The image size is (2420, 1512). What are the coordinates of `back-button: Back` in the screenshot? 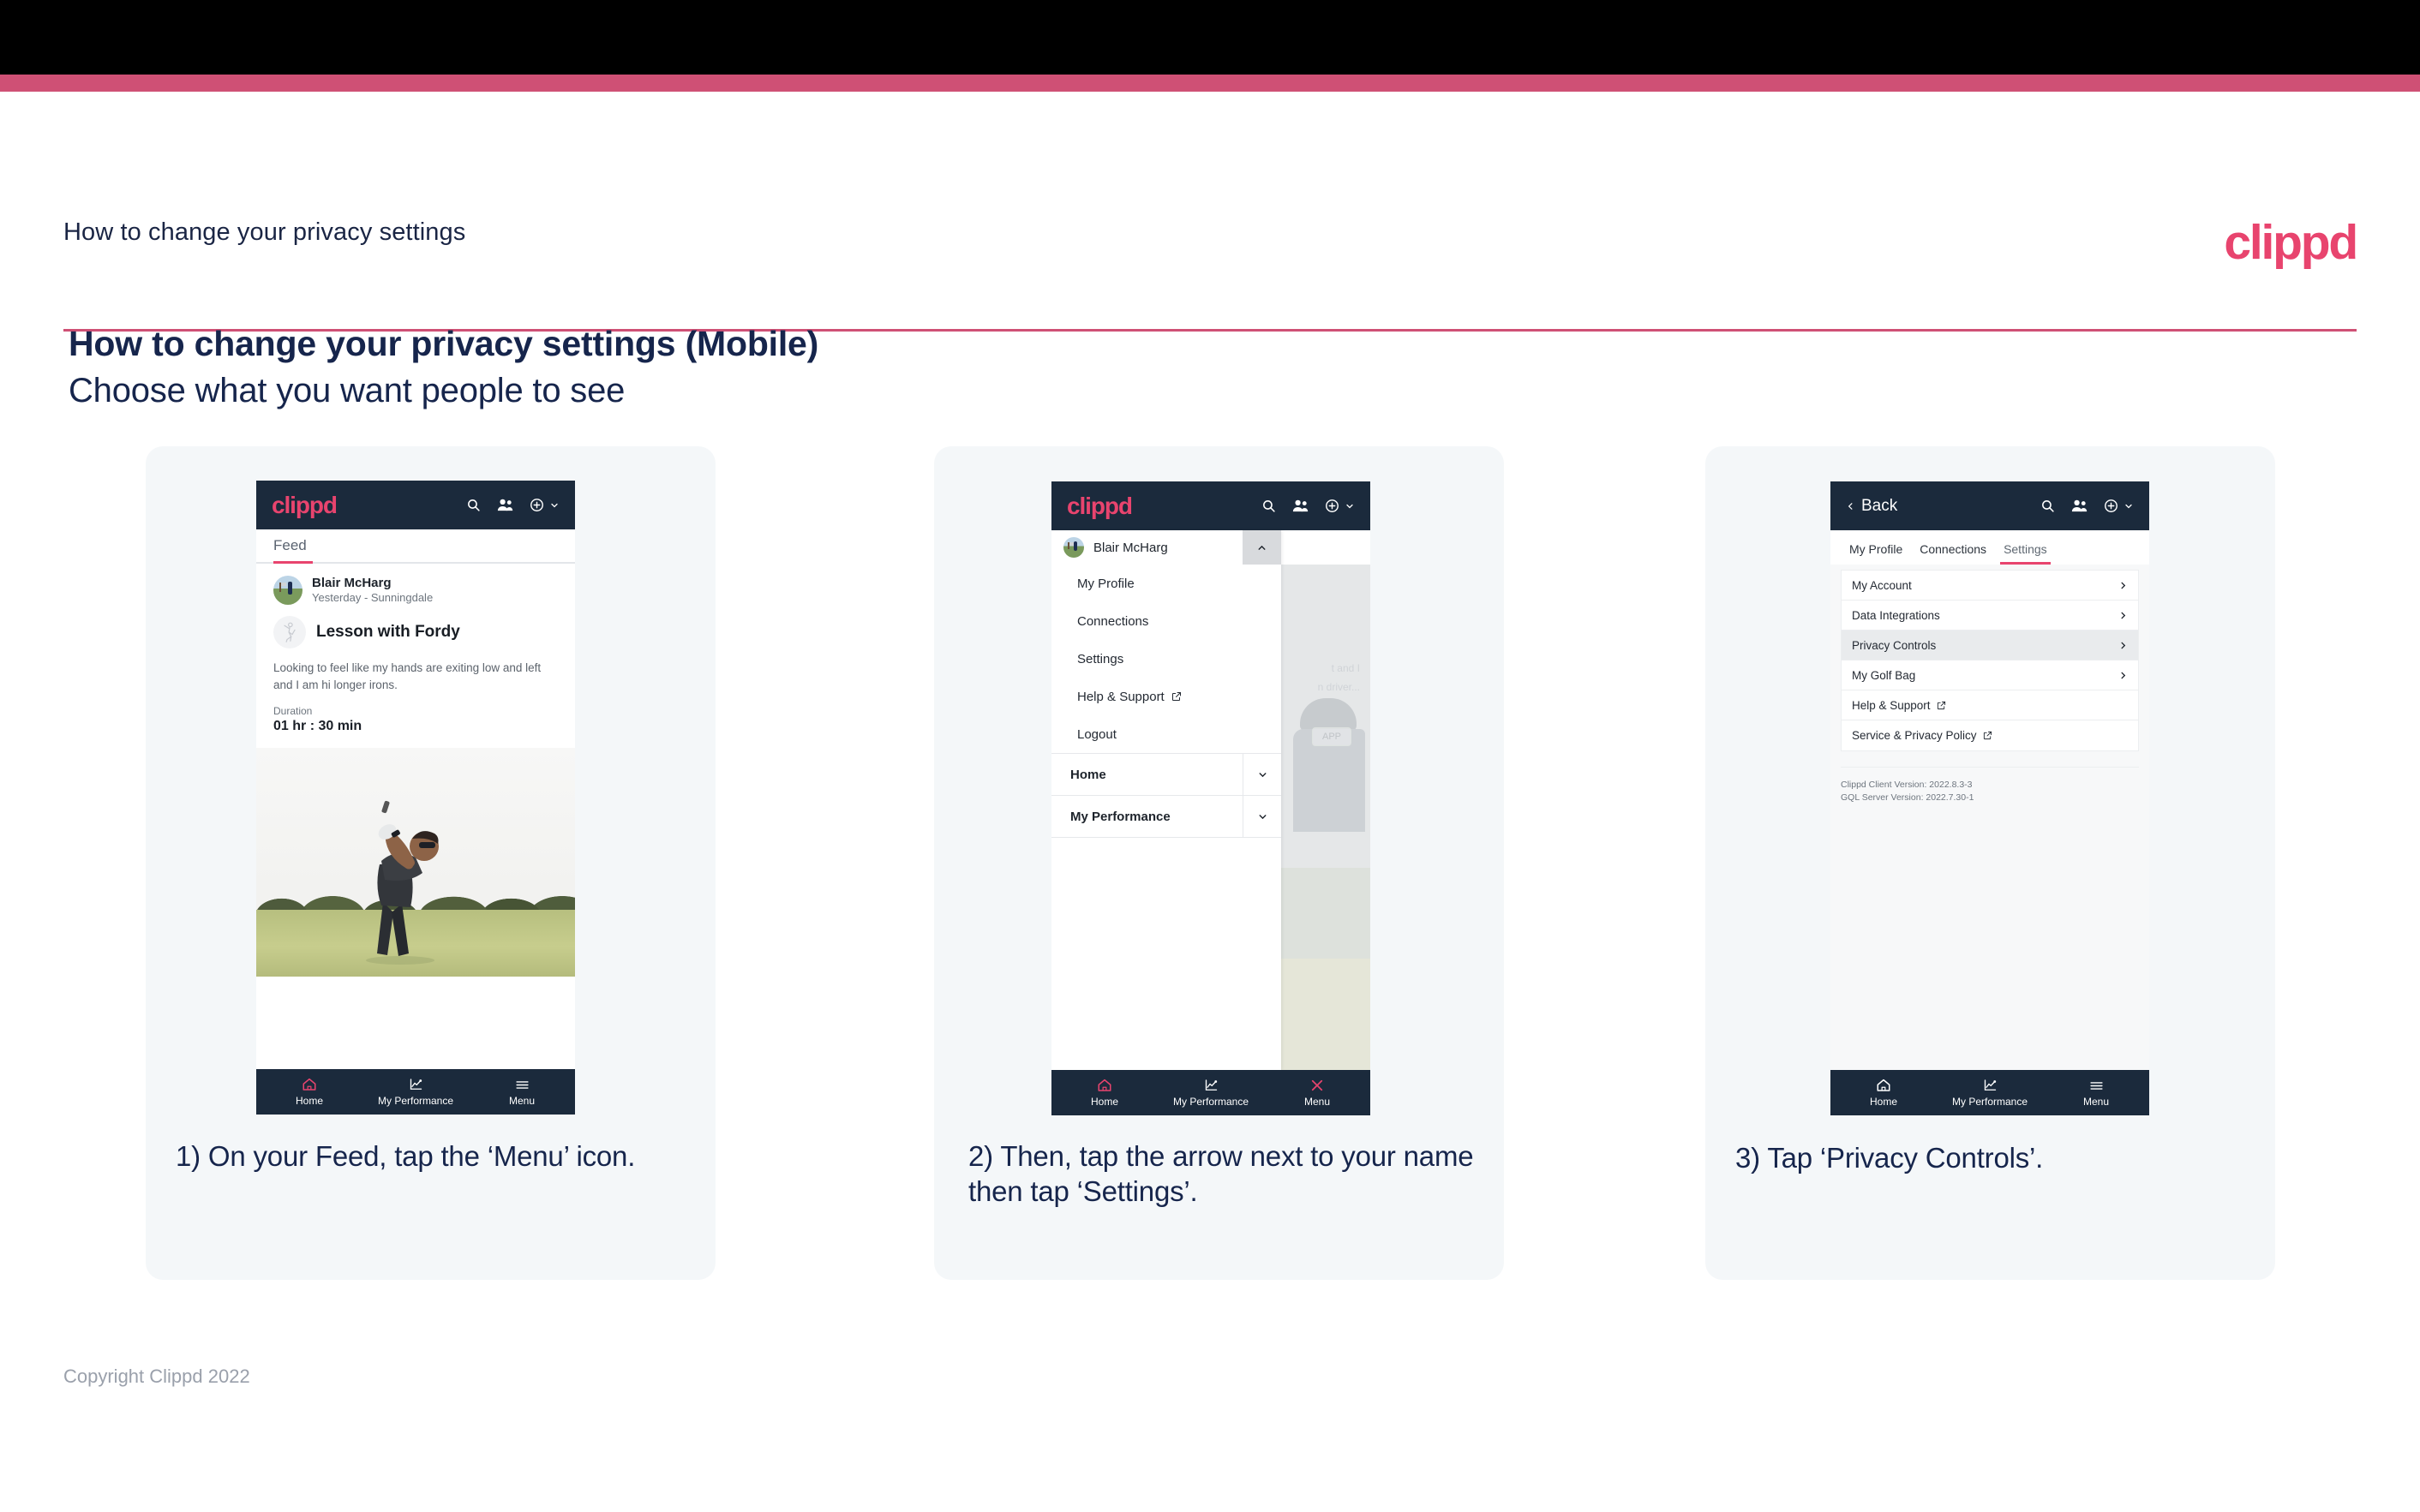 It's located at (1871, 506).